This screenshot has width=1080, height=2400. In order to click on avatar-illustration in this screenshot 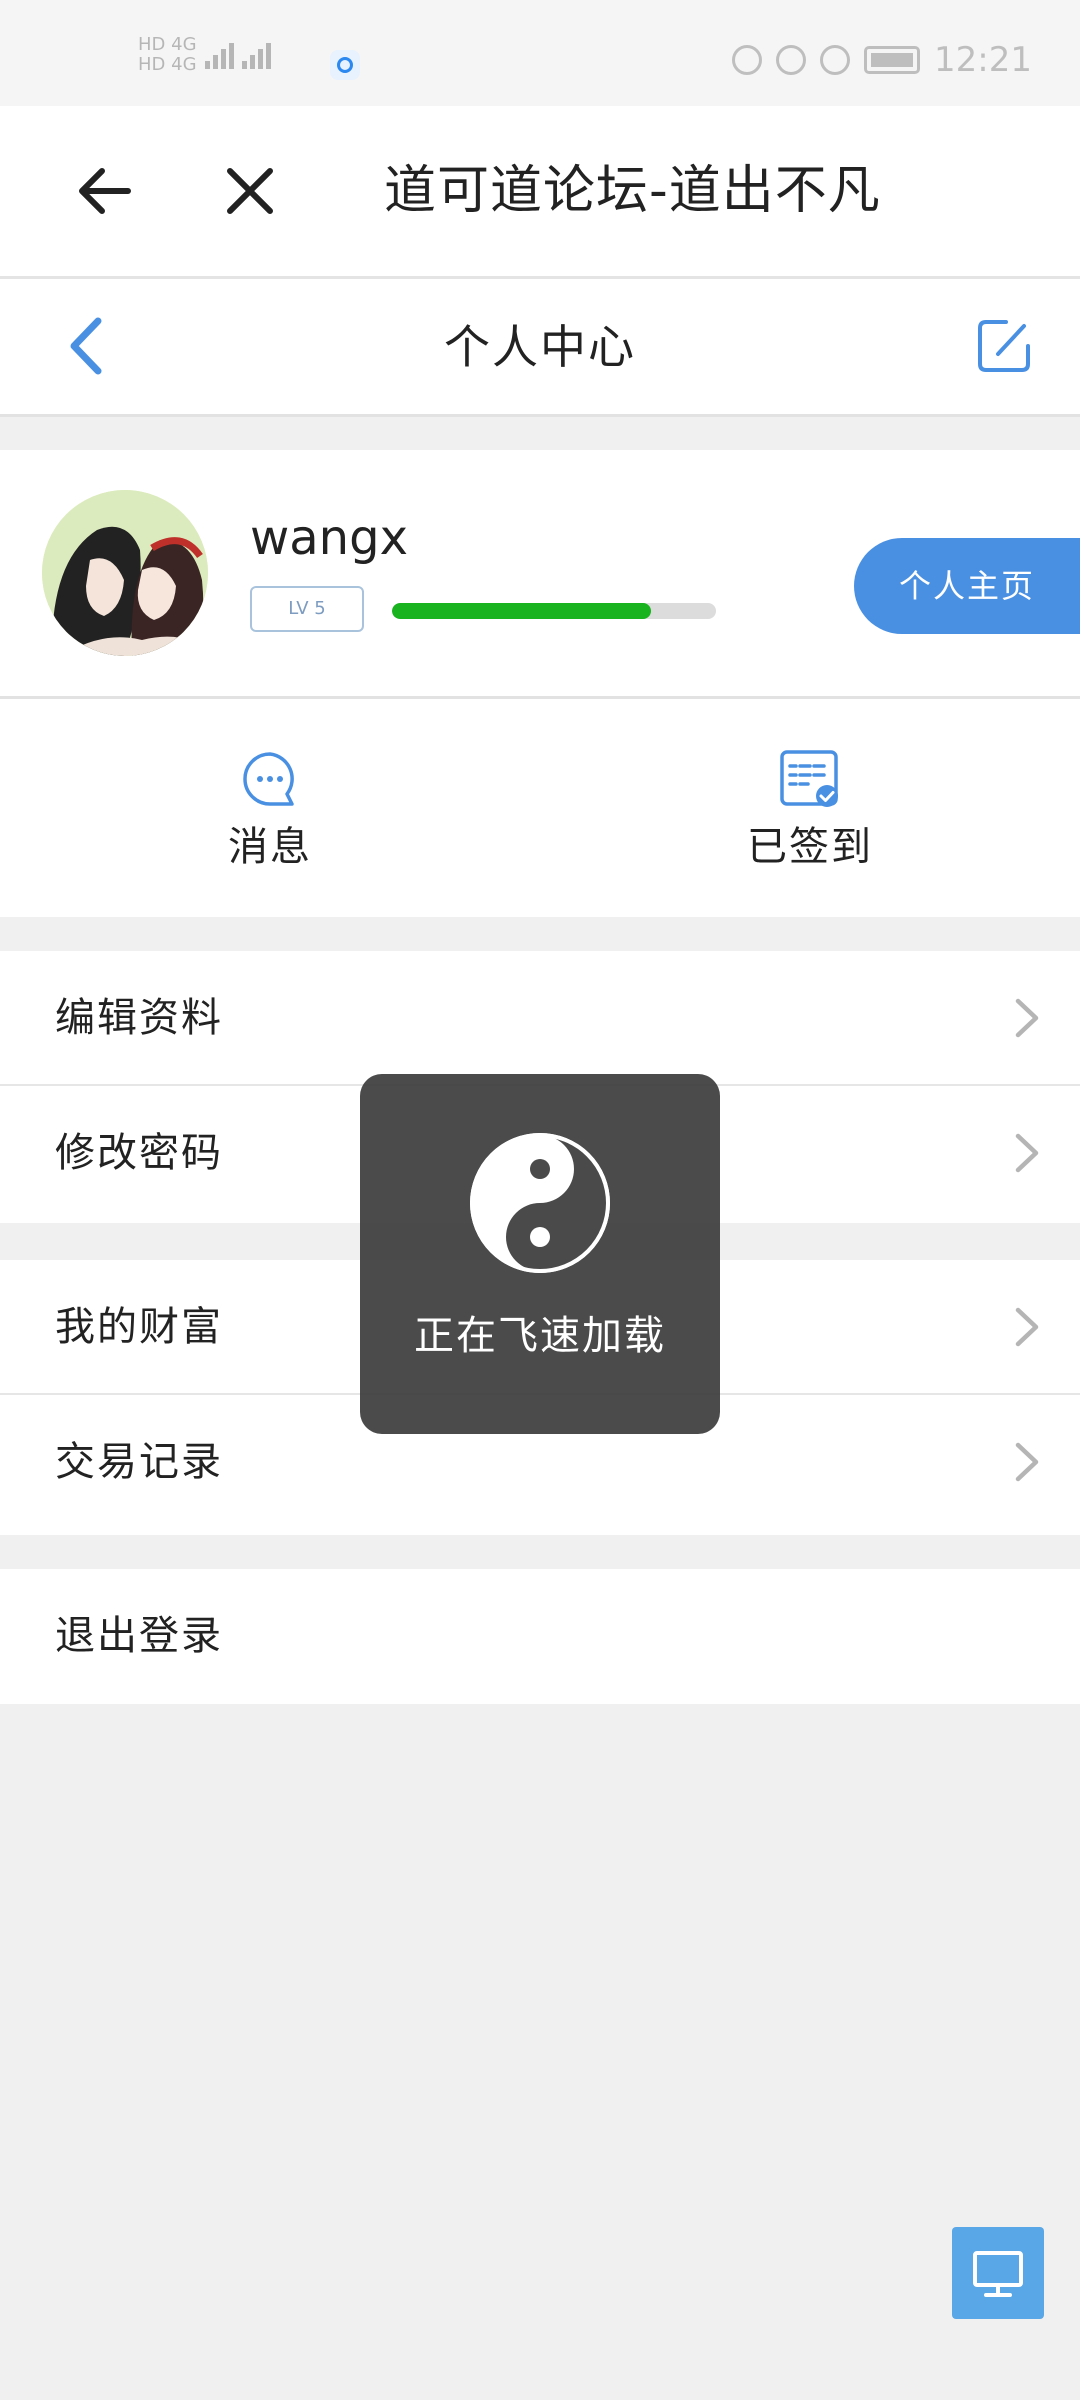, I will do `click(125, 573)`.